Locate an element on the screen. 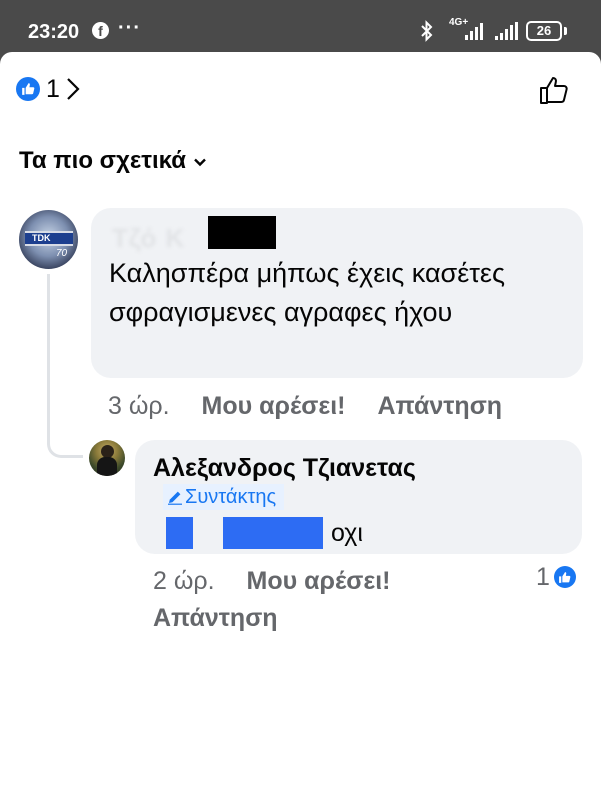 This screenshot has height=800, width=601. comment-timestamp: 3 ώρ. is located at coordinates (139, 406).